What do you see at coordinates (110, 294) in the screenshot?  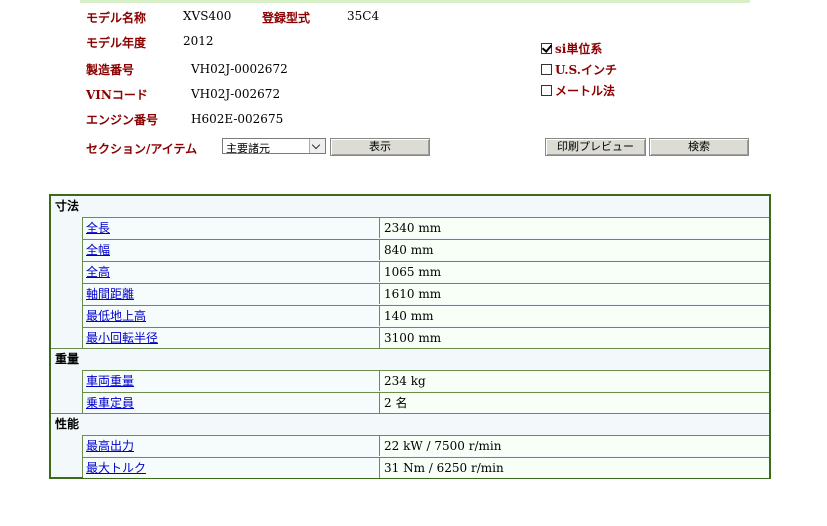 I see `spec-link-wheelbase: 軸間距離` at bounding box center [110, 294].